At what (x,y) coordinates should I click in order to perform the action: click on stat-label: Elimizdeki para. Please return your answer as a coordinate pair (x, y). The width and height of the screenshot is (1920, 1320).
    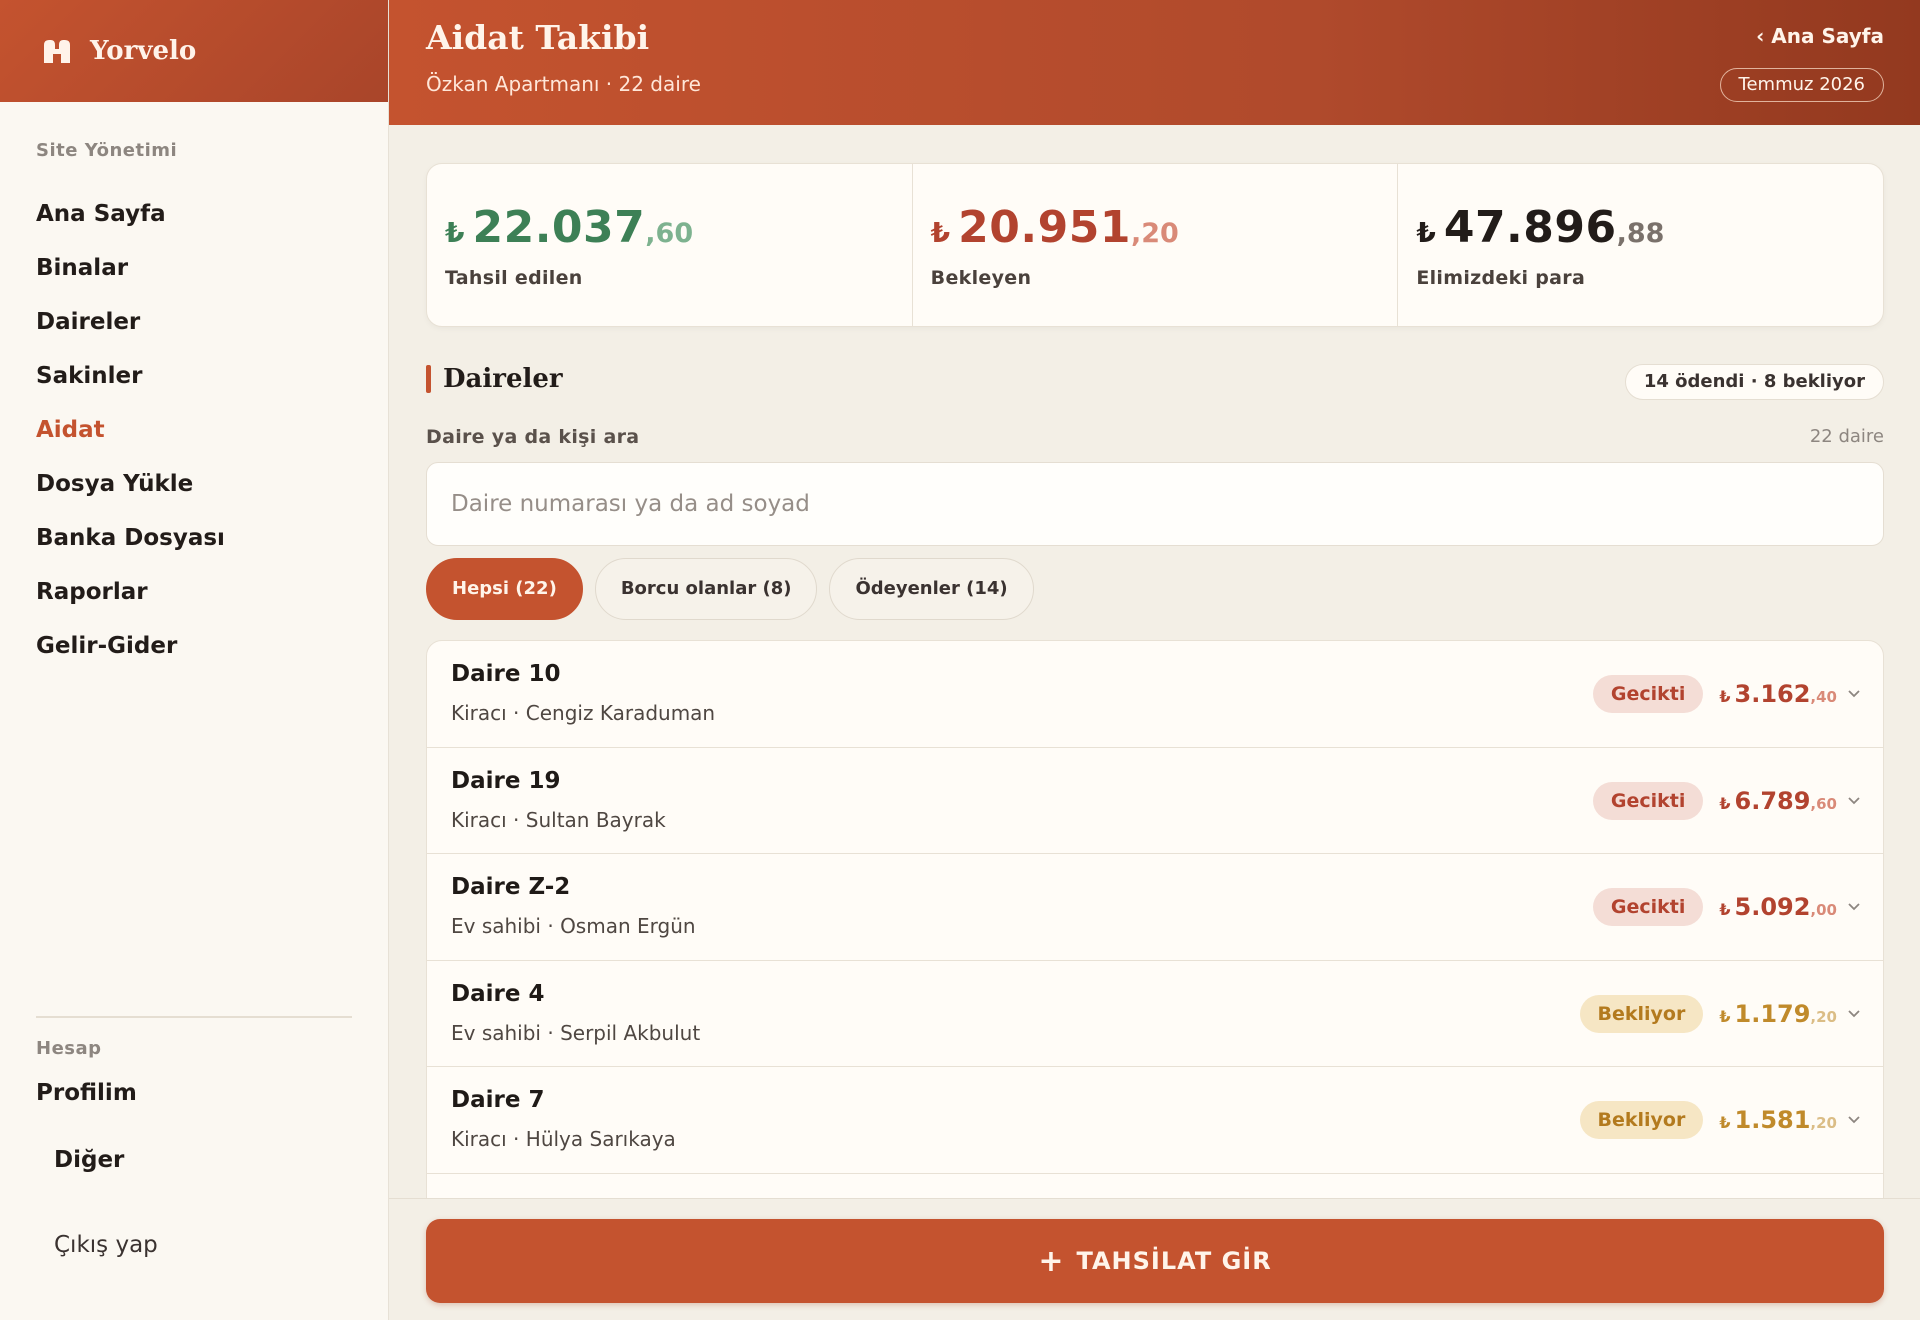
    Looking at the image, I should click on (1501, 278).